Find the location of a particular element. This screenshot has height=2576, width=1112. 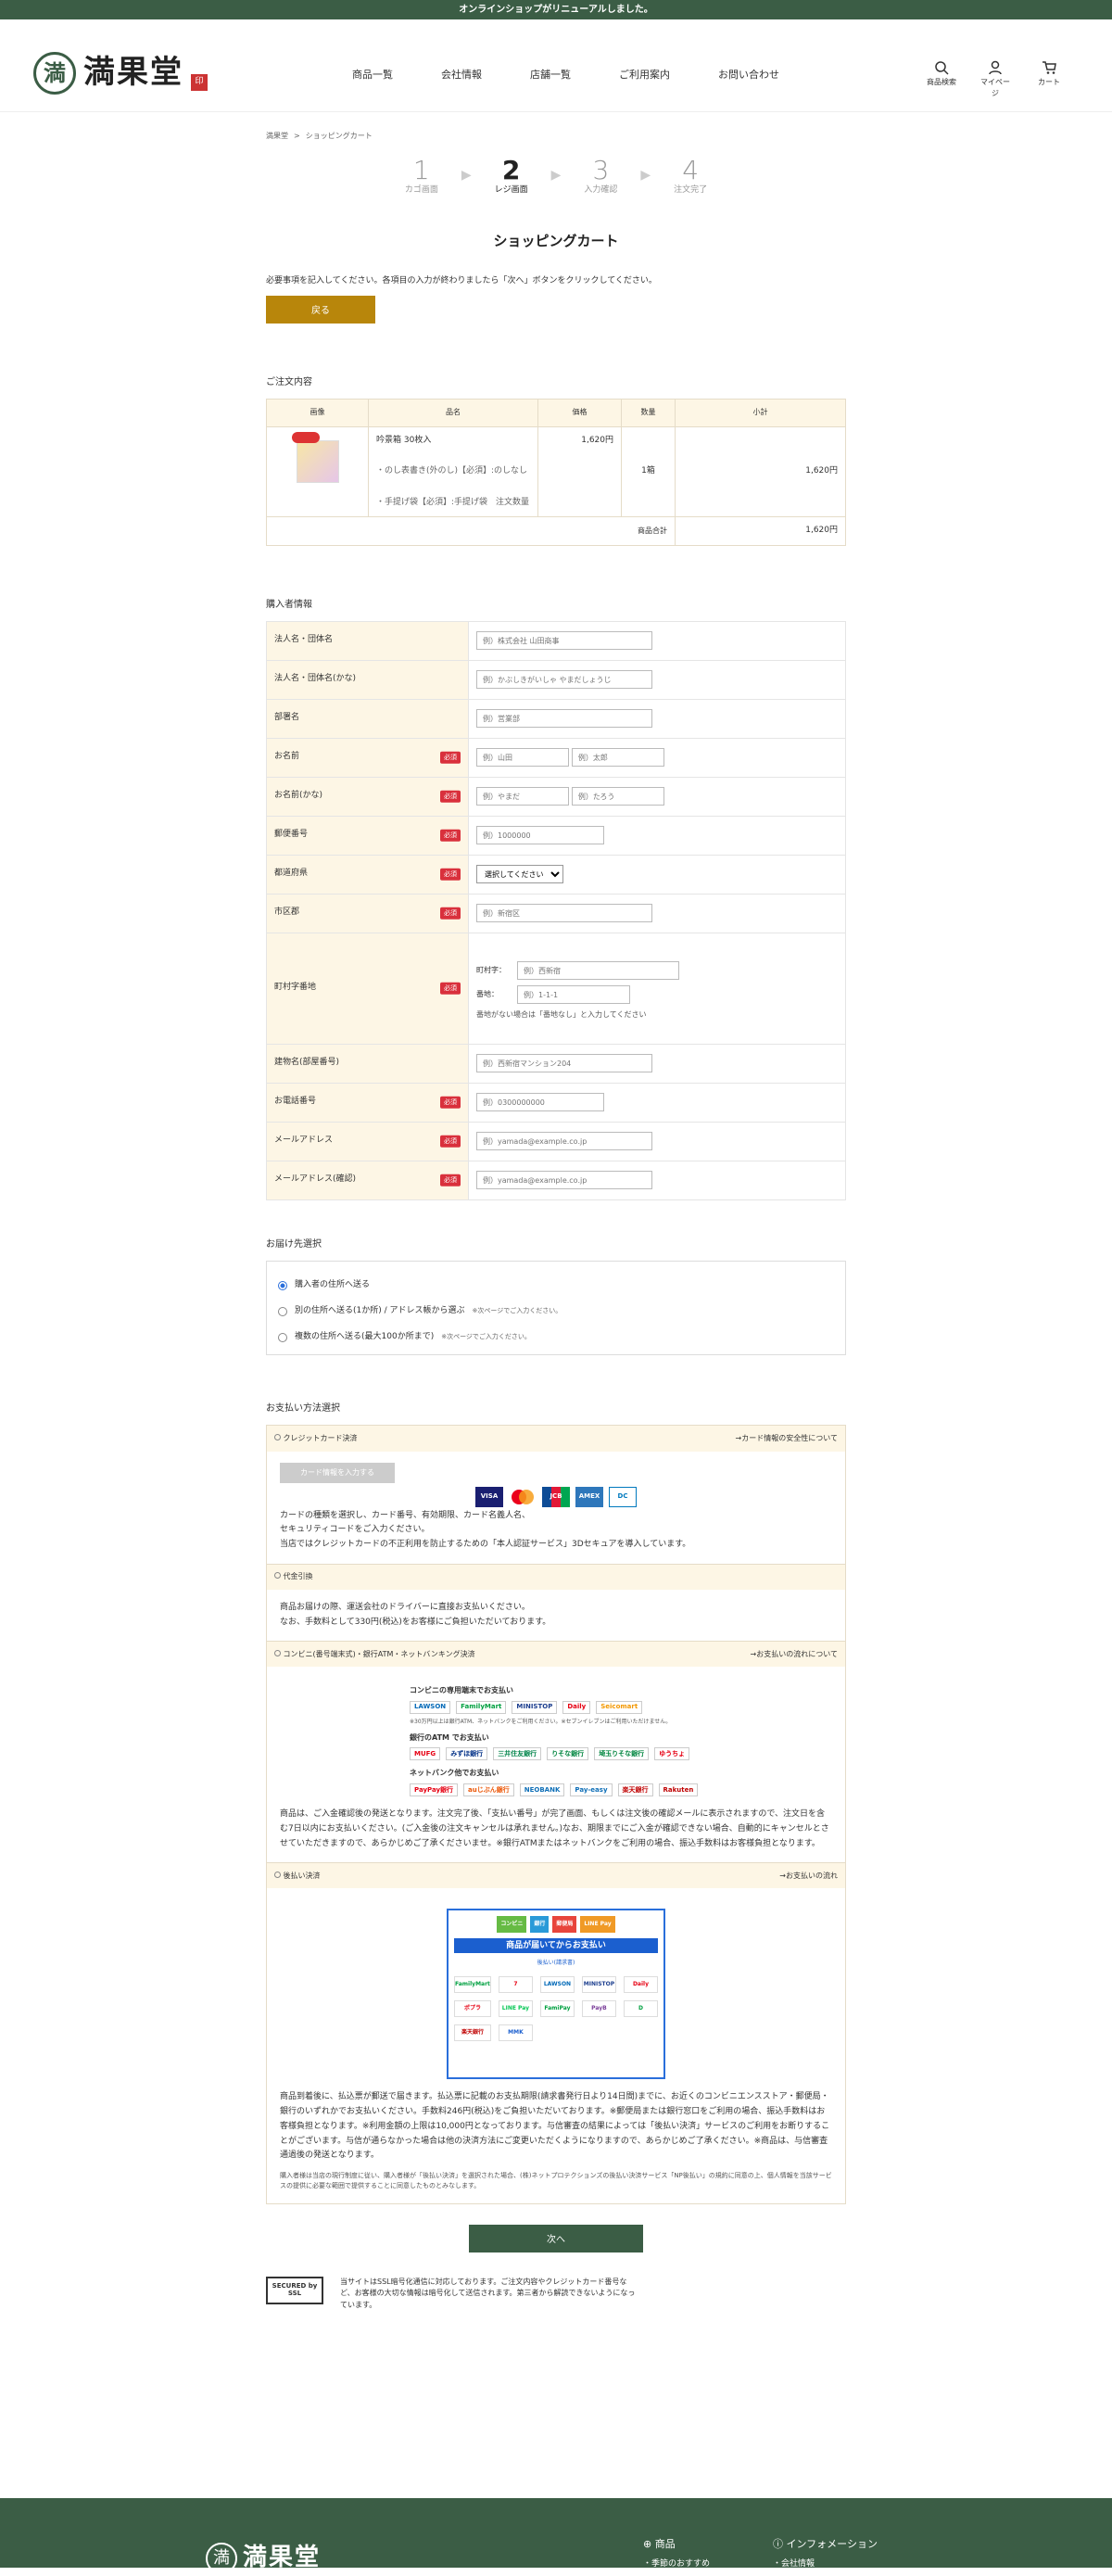

breadcrumb-home: 満果堂 is located at coordinates (277, 136).